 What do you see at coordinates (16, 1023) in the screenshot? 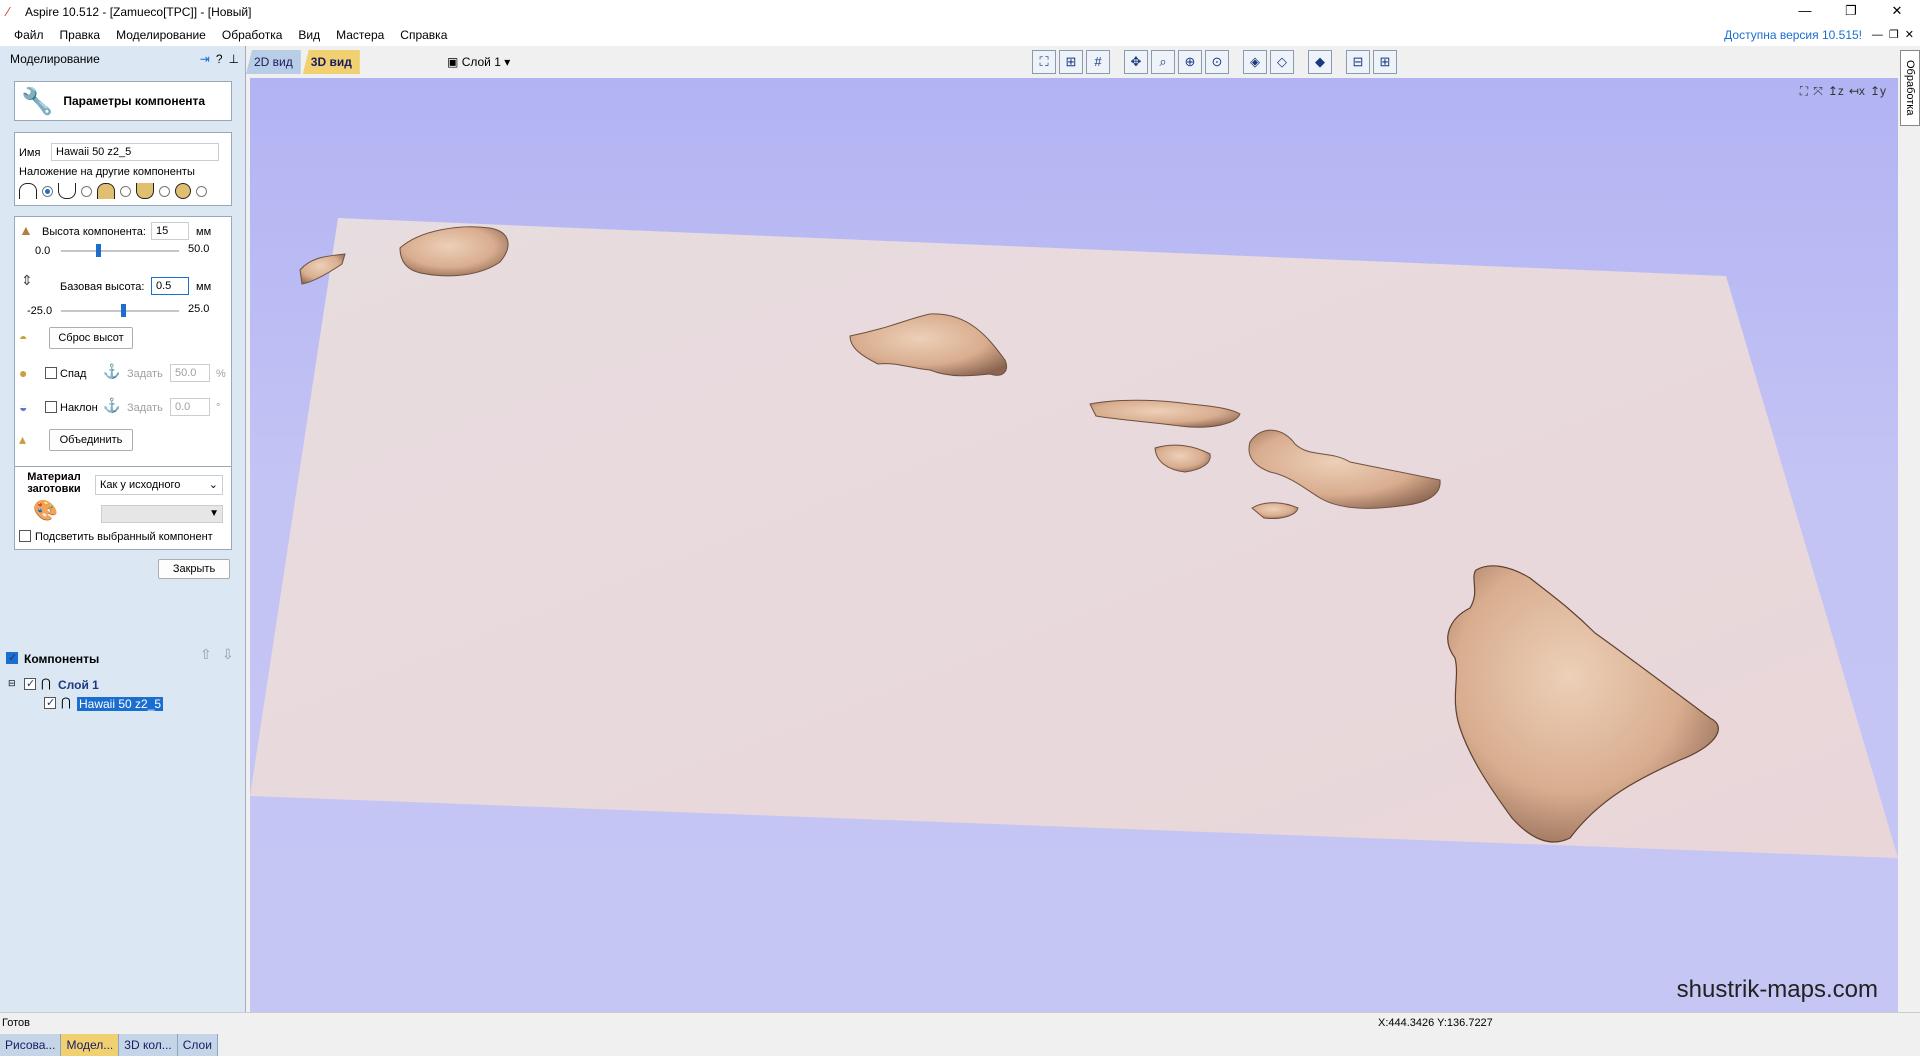
I see `status-text: Готов` at bounding box center [16, 1023].